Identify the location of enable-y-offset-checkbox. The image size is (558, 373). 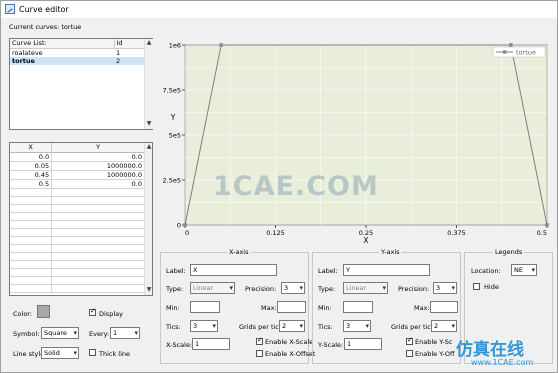
(409, 353).